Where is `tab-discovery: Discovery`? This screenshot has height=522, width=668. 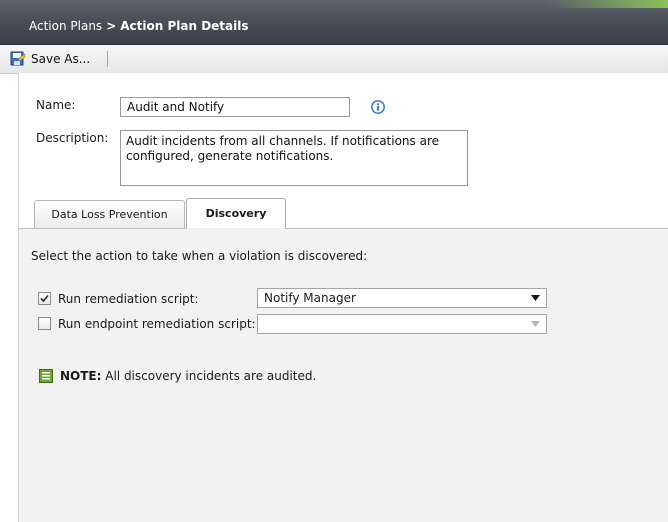
tab-discovery: Discovery is located at coordinates (236, 213).